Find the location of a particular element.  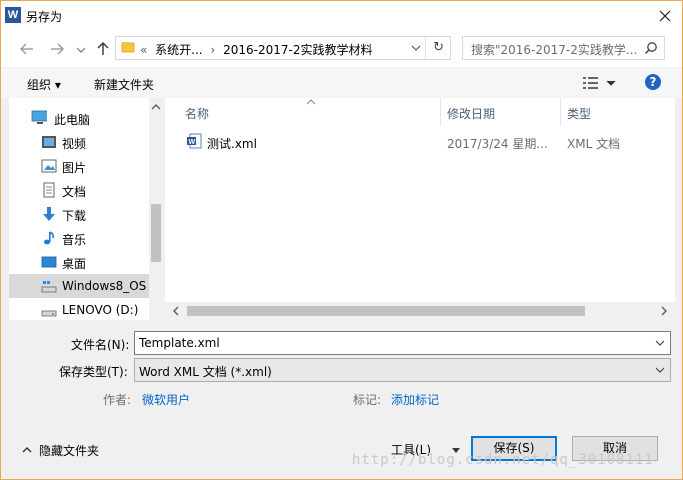

nav-item-desktop: 桌面 is located at coordinates (79, 262).